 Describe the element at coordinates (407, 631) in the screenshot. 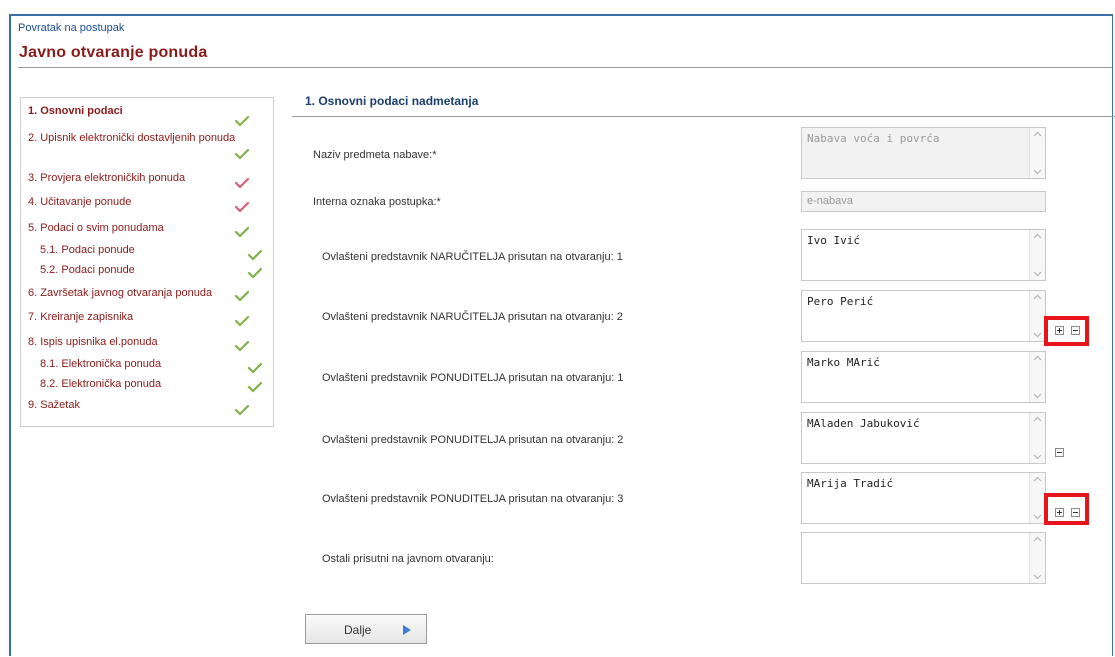

I see `play-arrow-icon` at that location.